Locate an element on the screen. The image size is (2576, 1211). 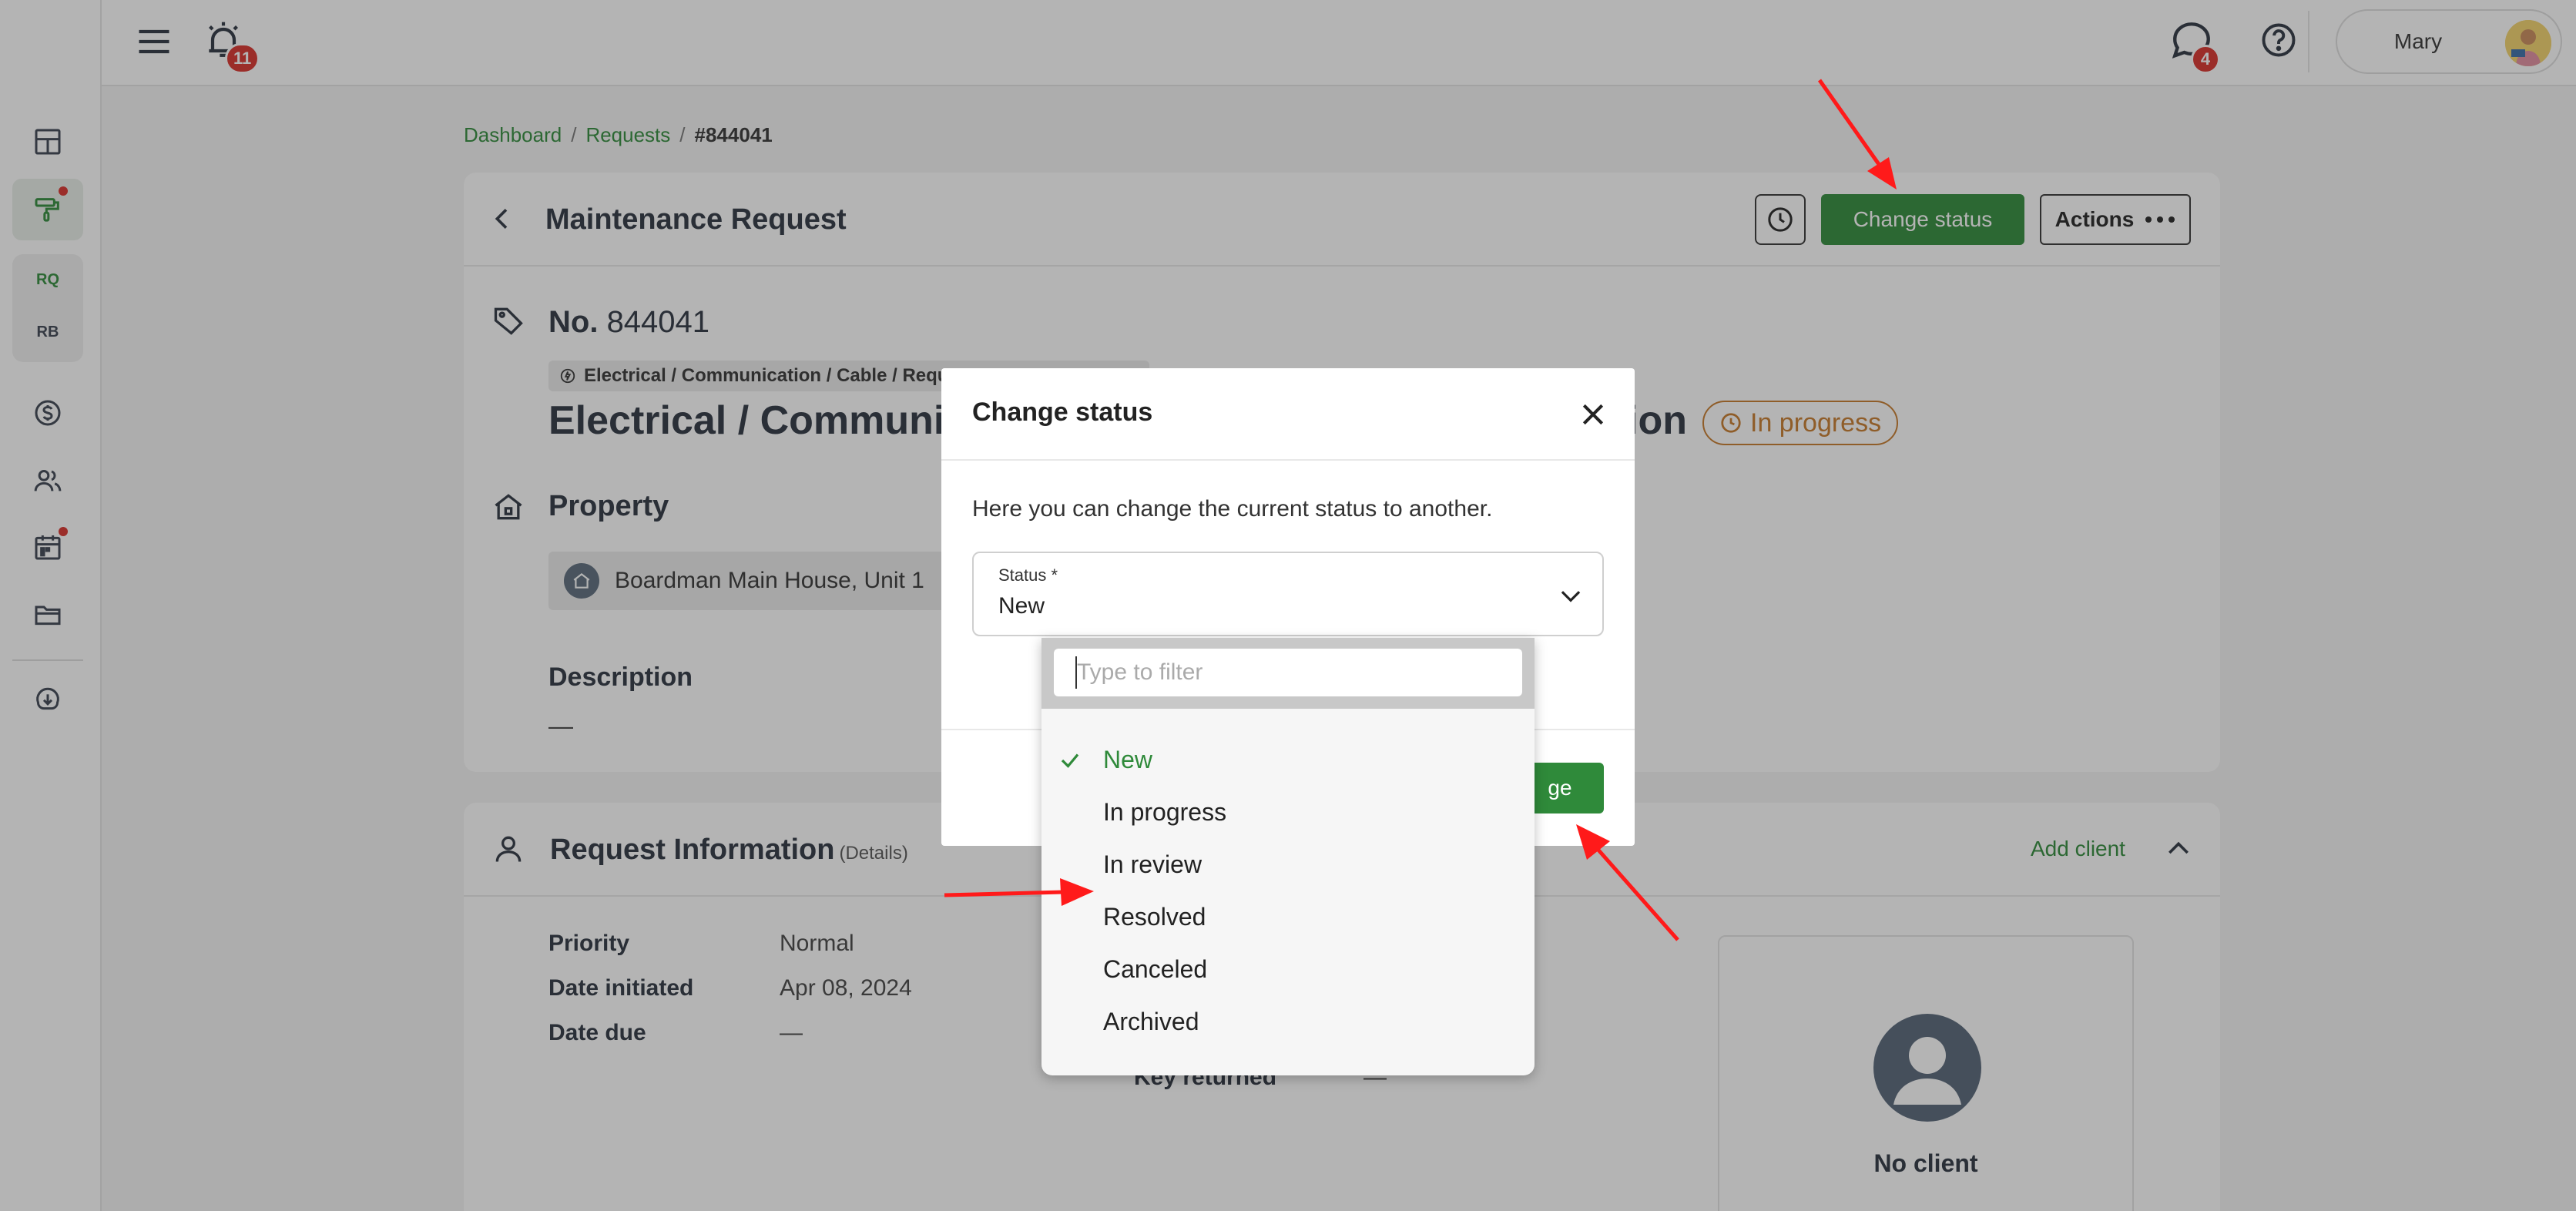
filter-input is located at coordinates (1288, 672).